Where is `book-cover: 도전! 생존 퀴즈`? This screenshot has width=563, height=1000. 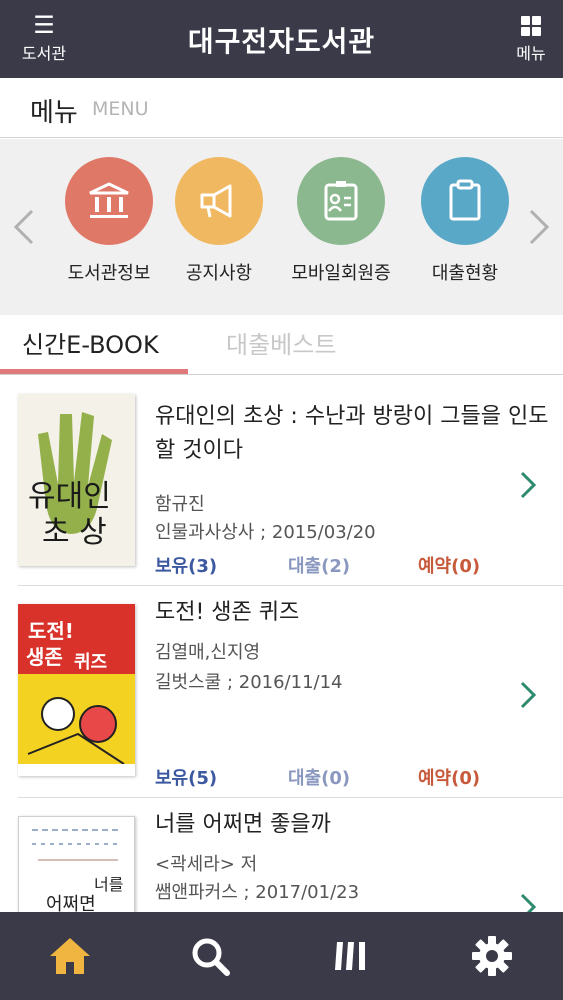
book-cover: 도전! 생존 퀴즈 is located at coordinates (76, 690).